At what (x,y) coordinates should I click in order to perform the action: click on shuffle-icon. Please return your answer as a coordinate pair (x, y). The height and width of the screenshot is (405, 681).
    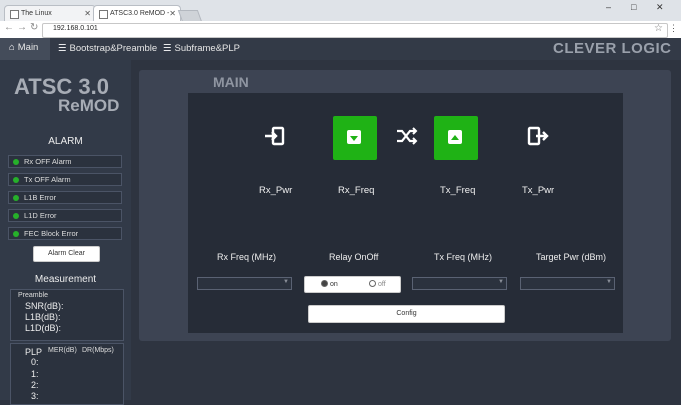
    Looking at the image, I should click on (407, 139).